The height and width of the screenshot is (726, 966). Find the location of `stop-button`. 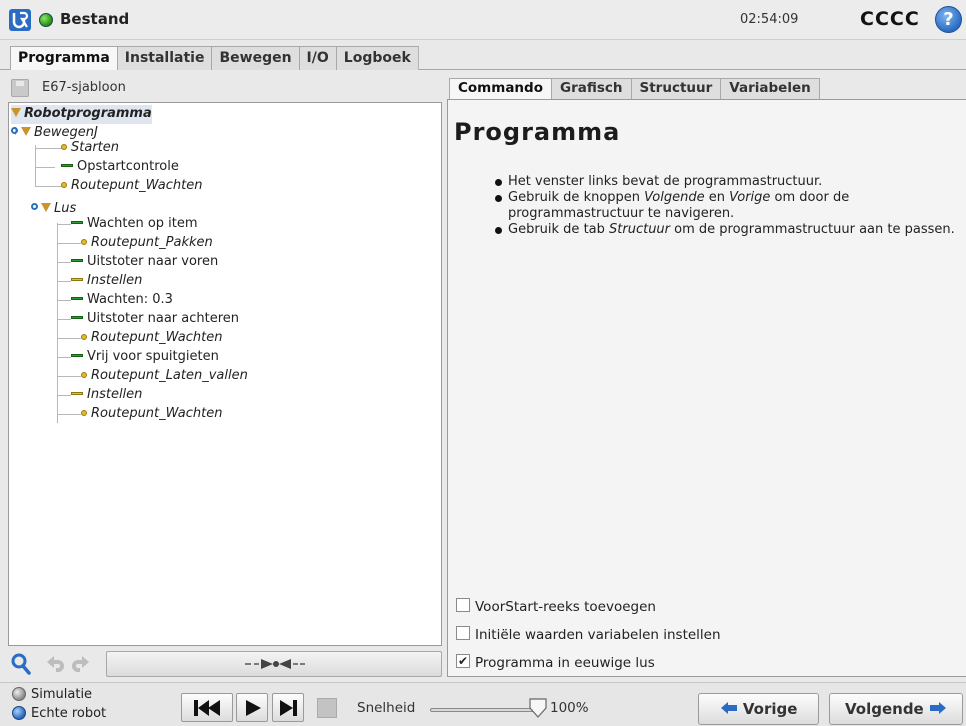

stop-button is located at coordinates (327, 708).